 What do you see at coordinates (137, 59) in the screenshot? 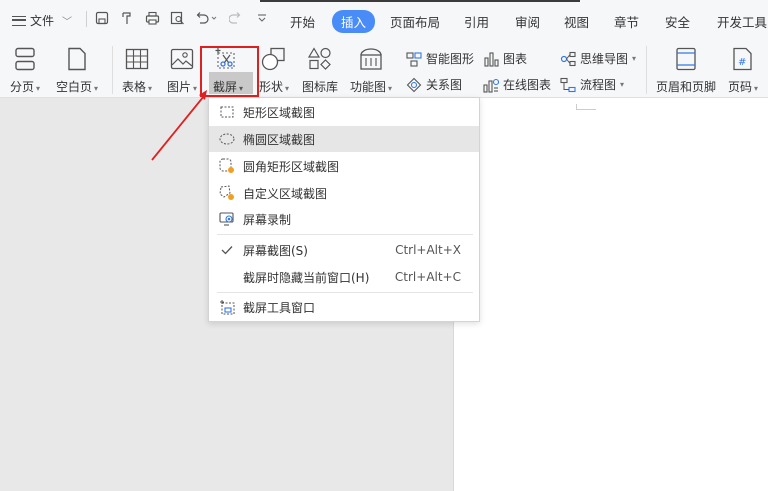
I see `table-icon` at bounding box center [137, 59].